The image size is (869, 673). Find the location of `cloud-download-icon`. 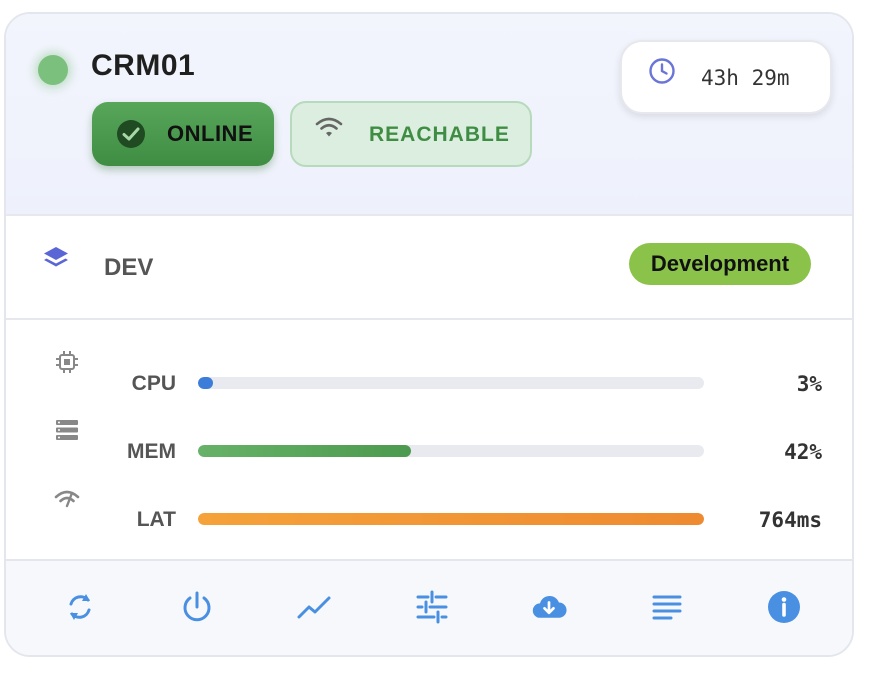

cloud-download-icon is located at coordinates (549, 607).